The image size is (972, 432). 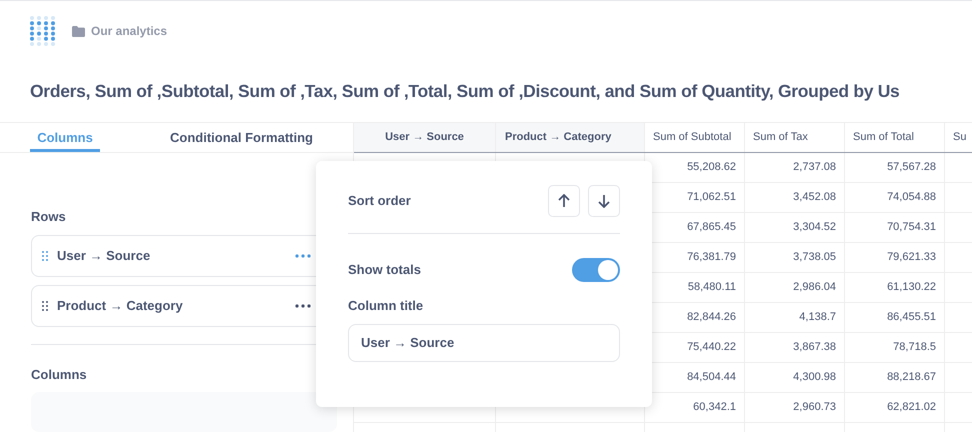 I want to click on sort-ascending-button, so click(x=564, y=201).